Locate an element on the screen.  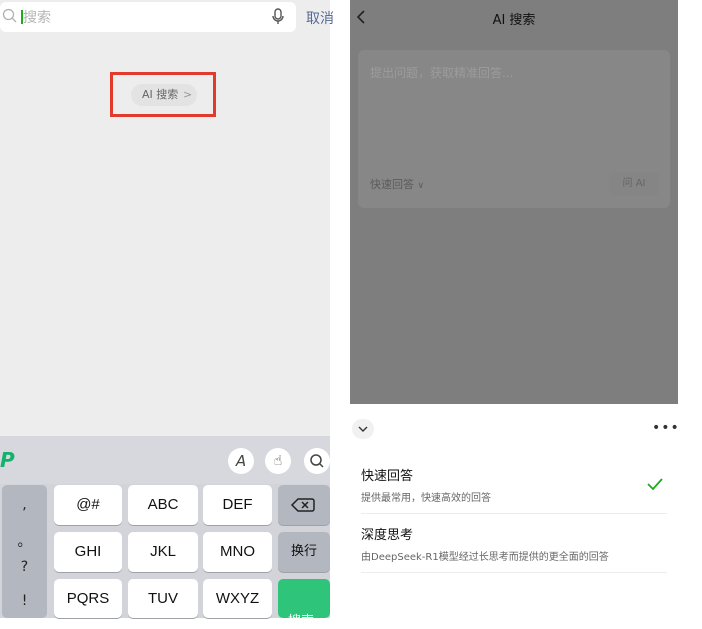
option-deep-think-title: 深度思考 is located at coordinates (387, 533).